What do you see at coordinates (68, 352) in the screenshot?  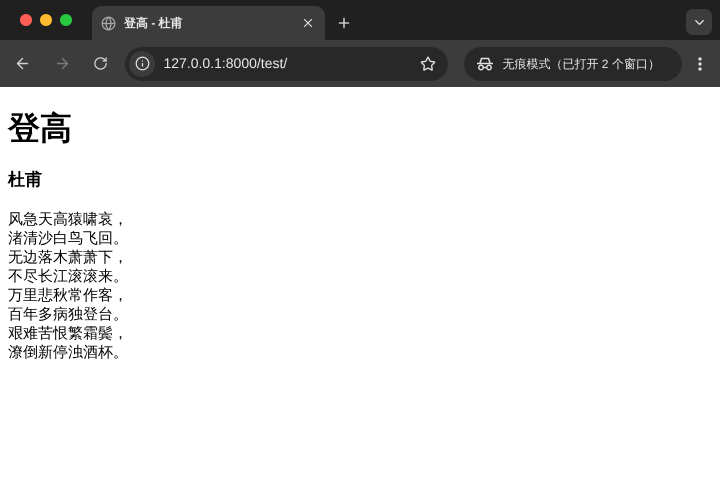 I see `poem-line: 潦倒新停浊酒杯。` at bounding box center [68, 352].